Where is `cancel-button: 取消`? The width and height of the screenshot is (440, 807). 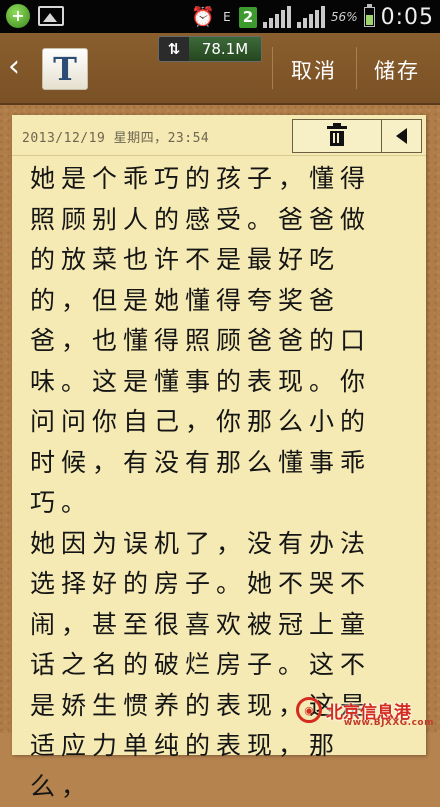 cancel-button: 取消 is located at coordinates (314, 70).